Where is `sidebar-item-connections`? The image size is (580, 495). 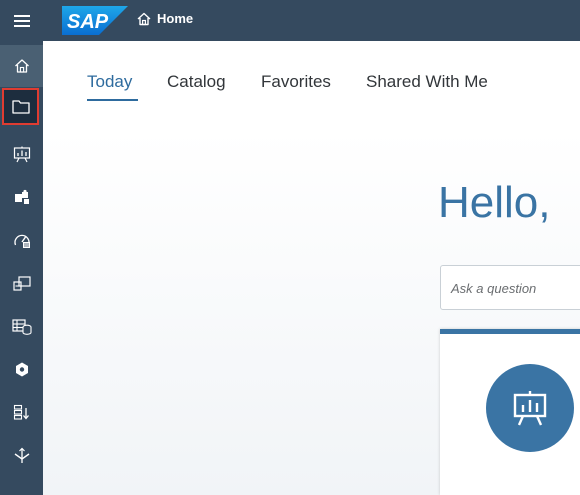 sidebar-item-connections is located at coordinates (21, 283).